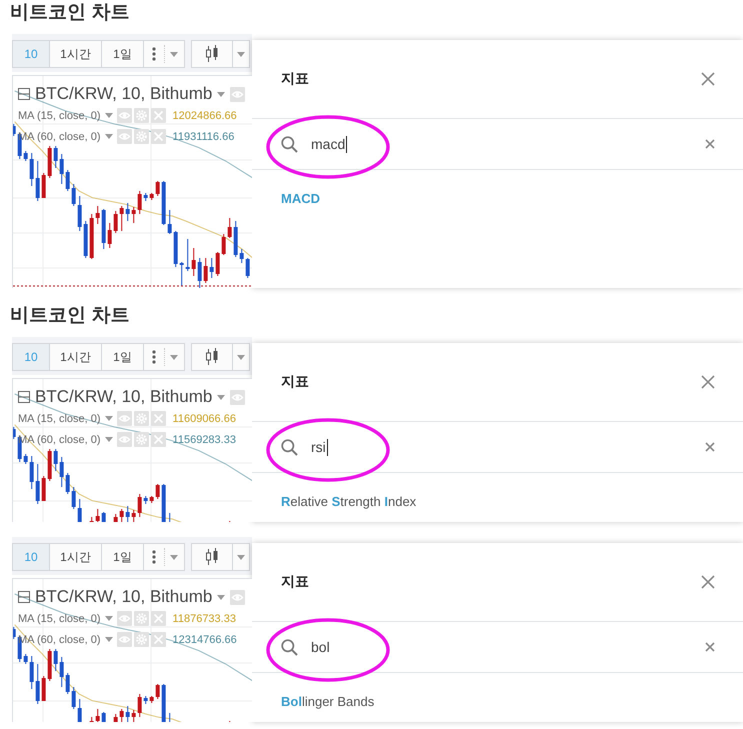 This screenshot has width=743, height=729. I want to click on indicator-value: 12314766.66, so click(204, 640).